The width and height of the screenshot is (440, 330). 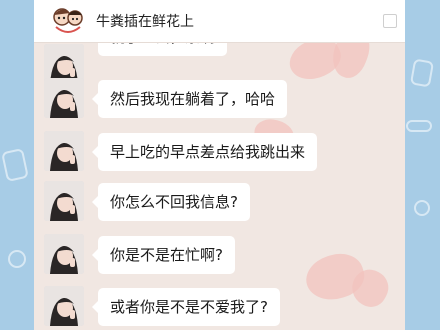 I want to click on window-toggle-icon, so click(x=390, y=21).